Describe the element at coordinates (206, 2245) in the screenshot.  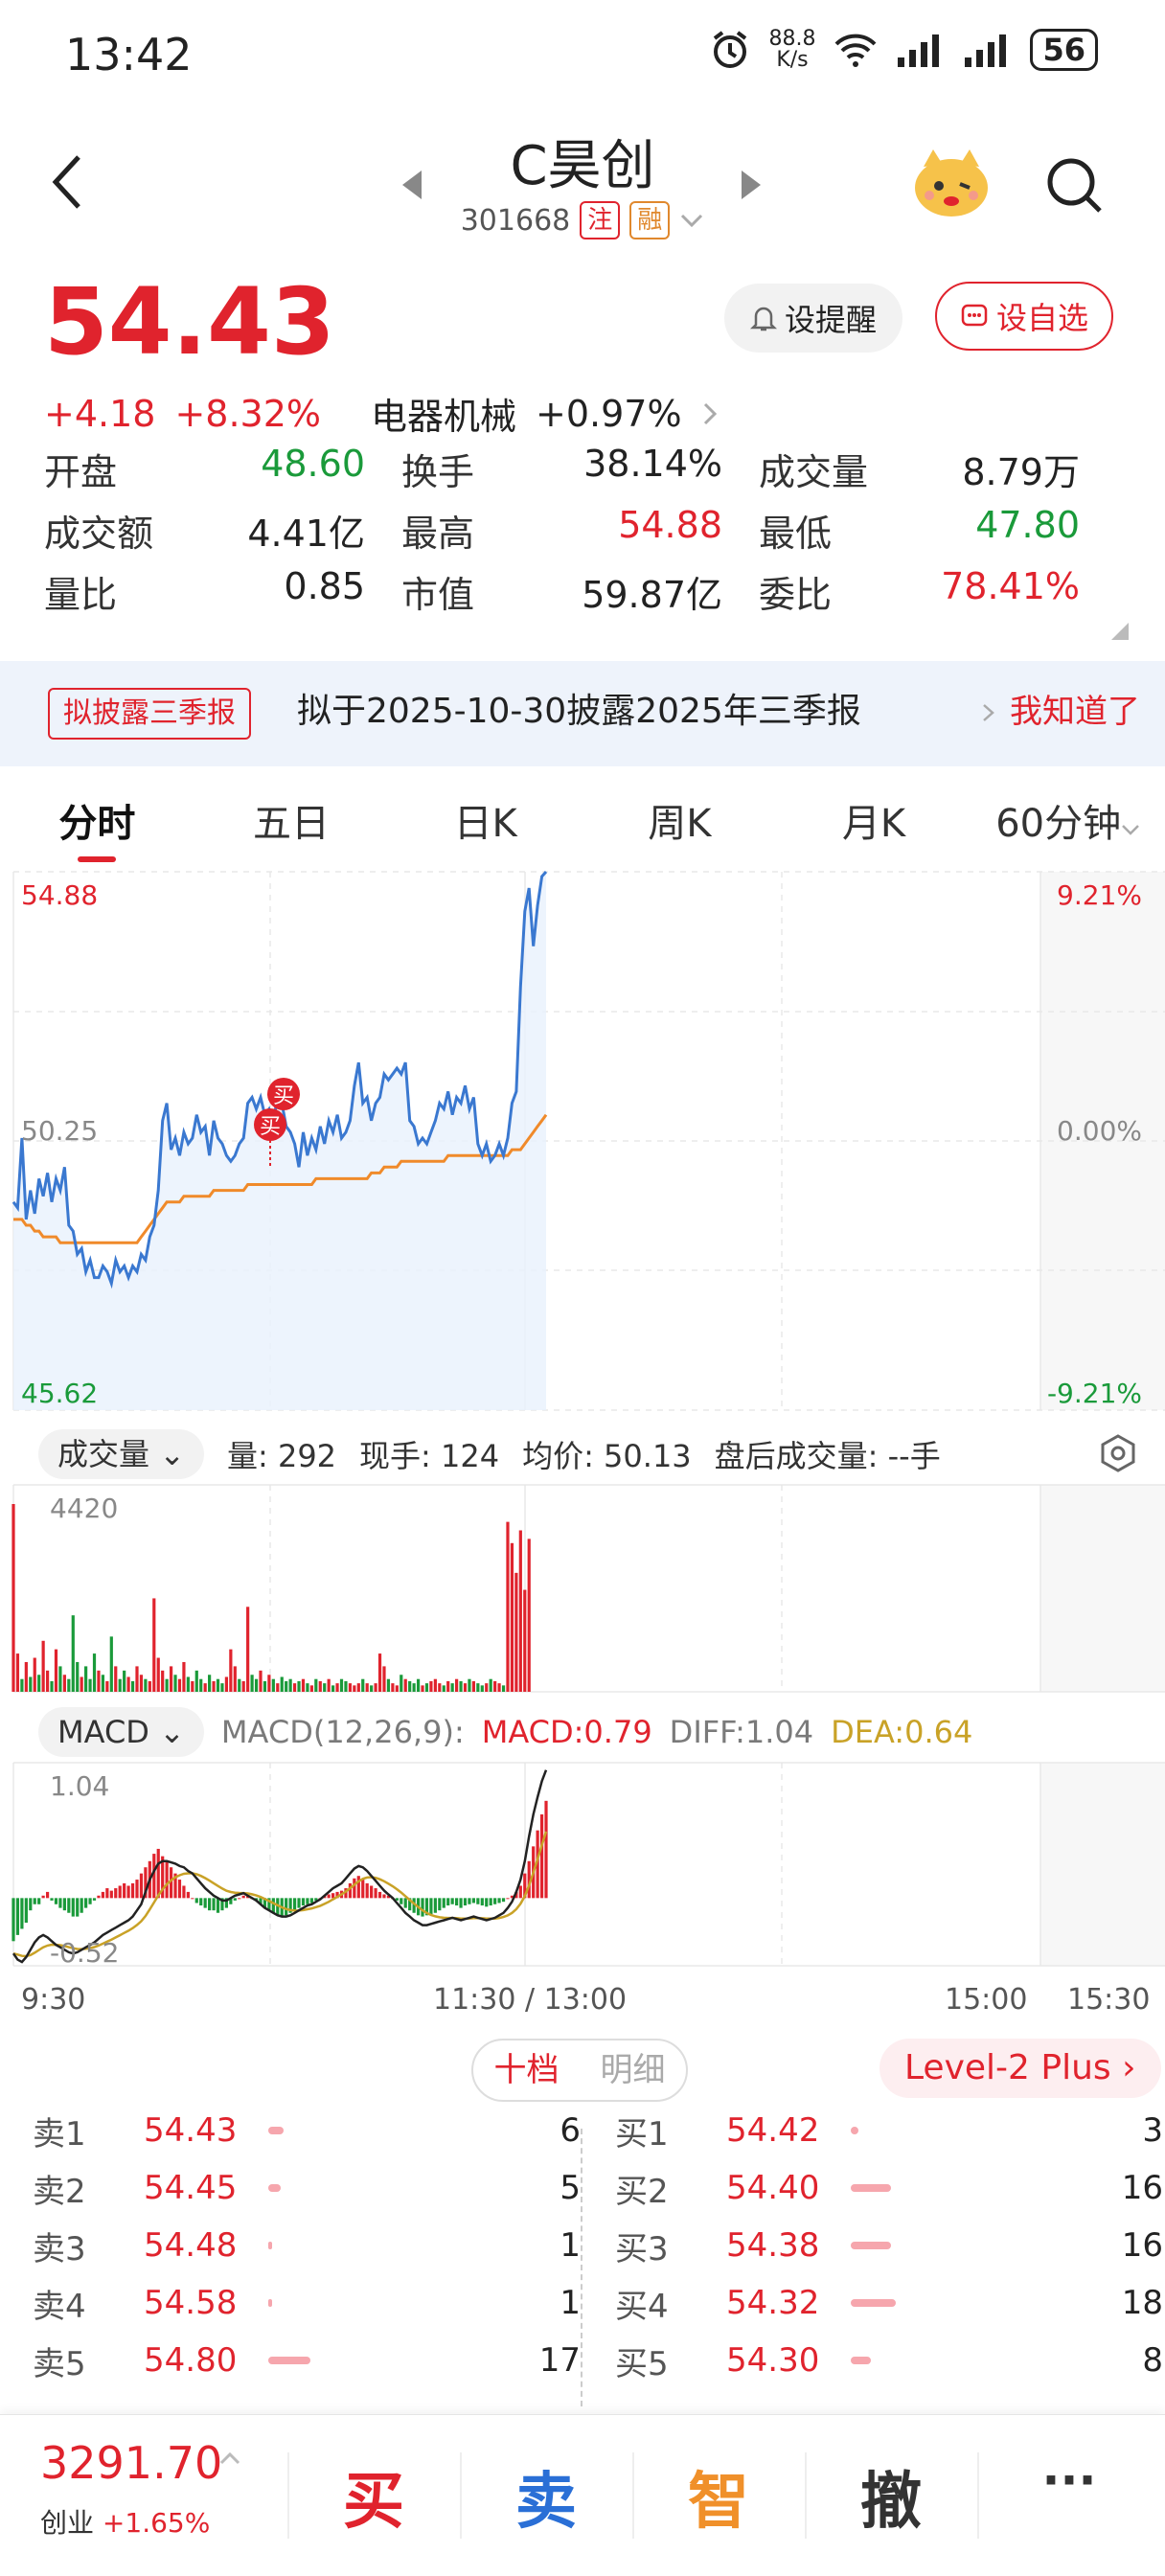
I see `ask-level-price: 54.48` at that location.